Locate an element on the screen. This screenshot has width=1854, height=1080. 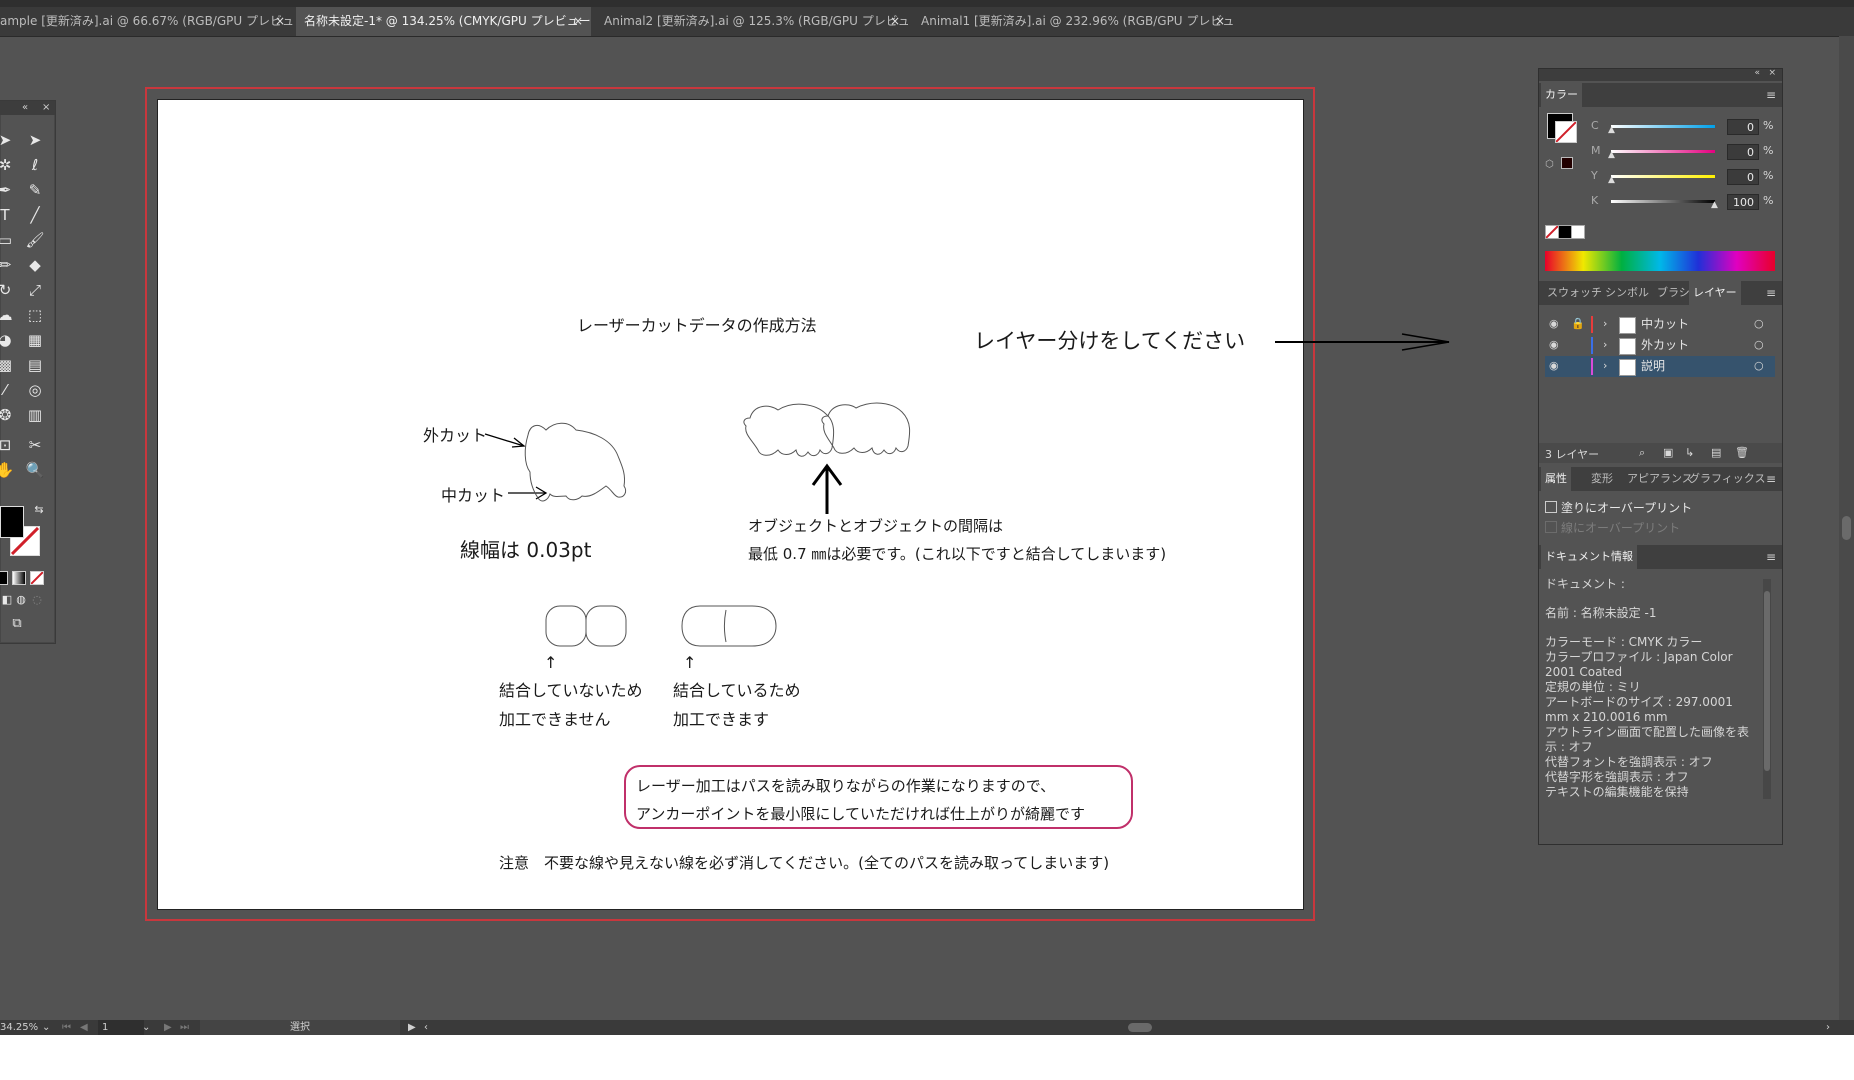
black-color-swatch is located at coordinates (1565, 232).